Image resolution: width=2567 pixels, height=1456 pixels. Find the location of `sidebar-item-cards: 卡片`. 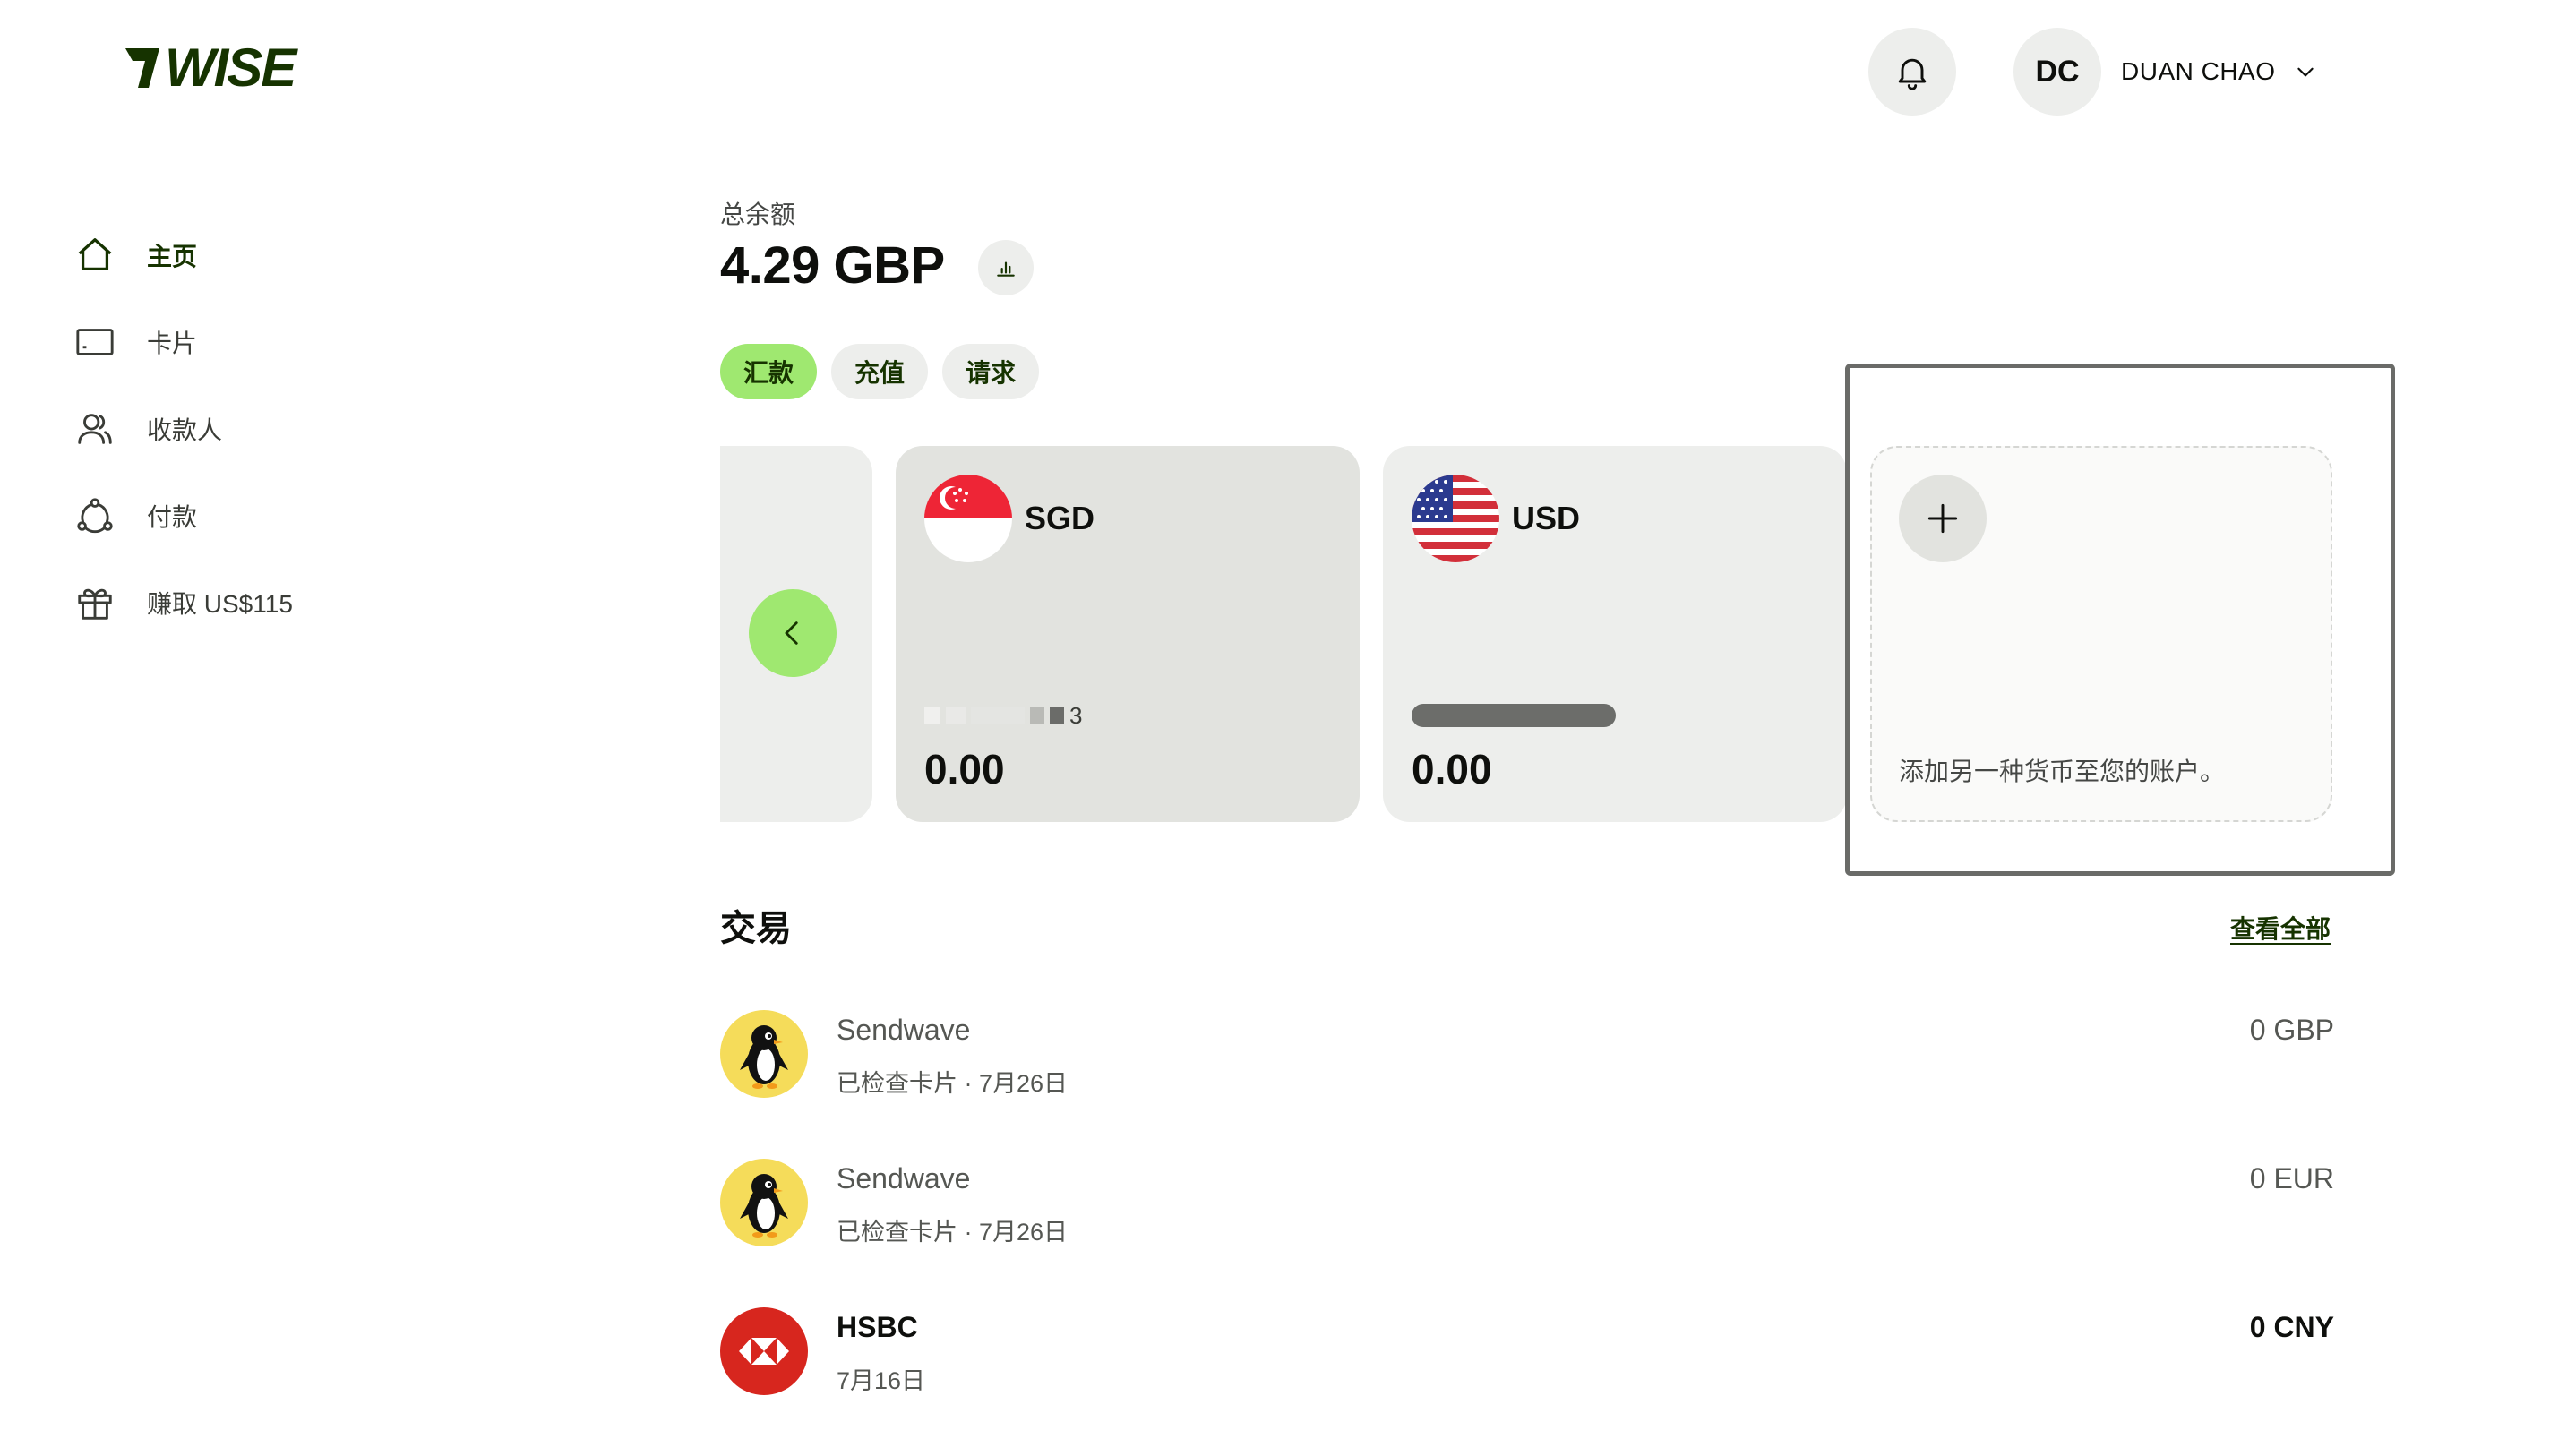

sidebar-item-cards: 卡片 is located at coordinates (304, 341).